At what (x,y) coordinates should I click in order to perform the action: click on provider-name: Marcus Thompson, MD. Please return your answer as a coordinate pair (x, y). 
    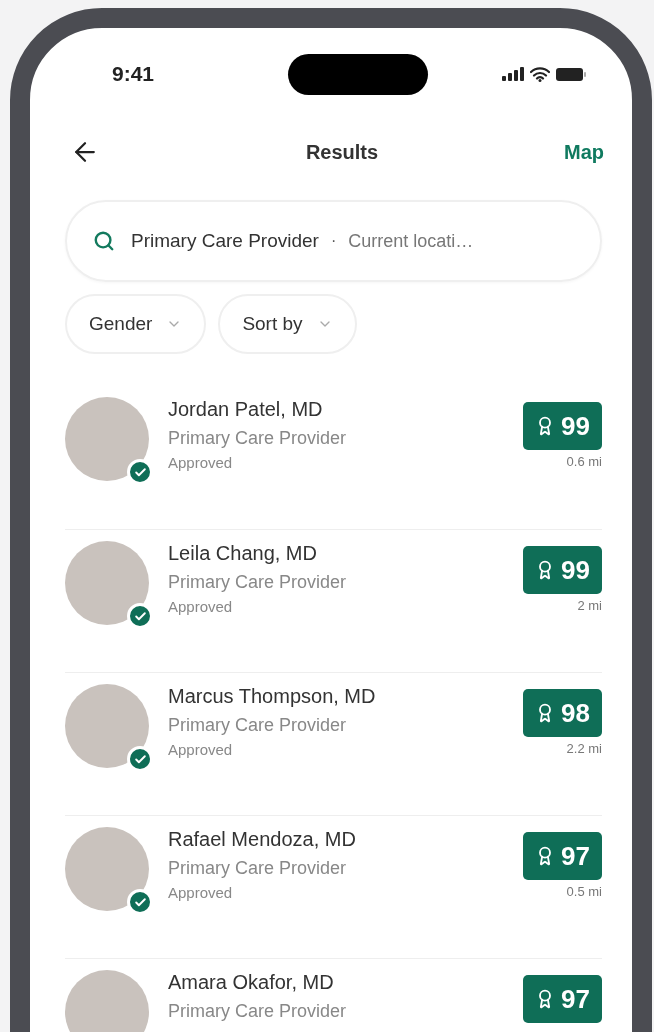
    Looking at the image, I should click on (346, 696).